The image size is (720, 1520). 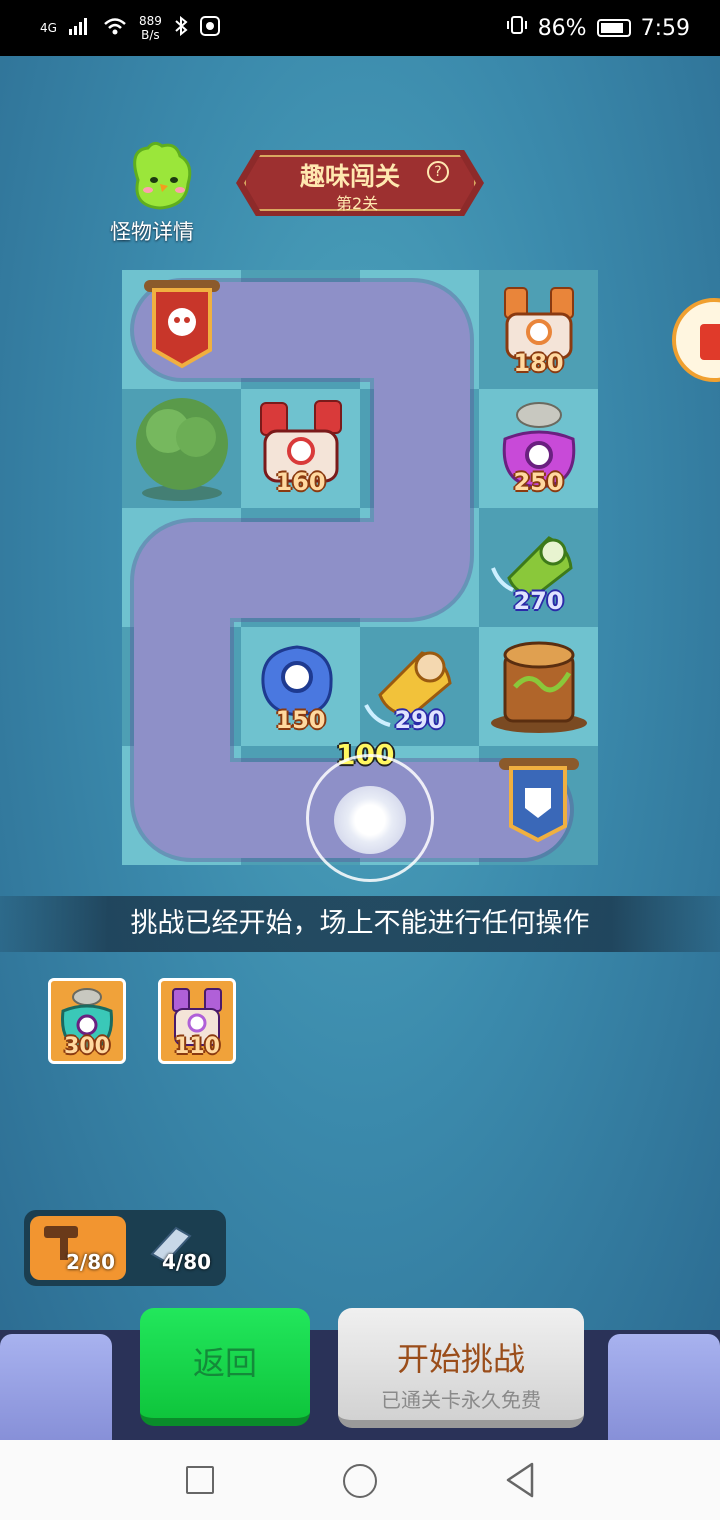 I want to click on tower-card: 110, so click(x=197, y=1021).